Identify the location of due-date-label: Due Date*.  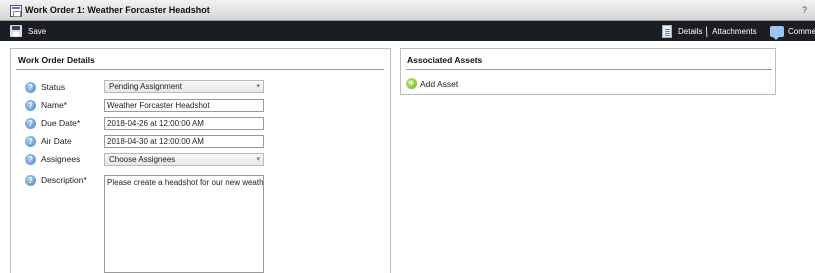
(61, 123).